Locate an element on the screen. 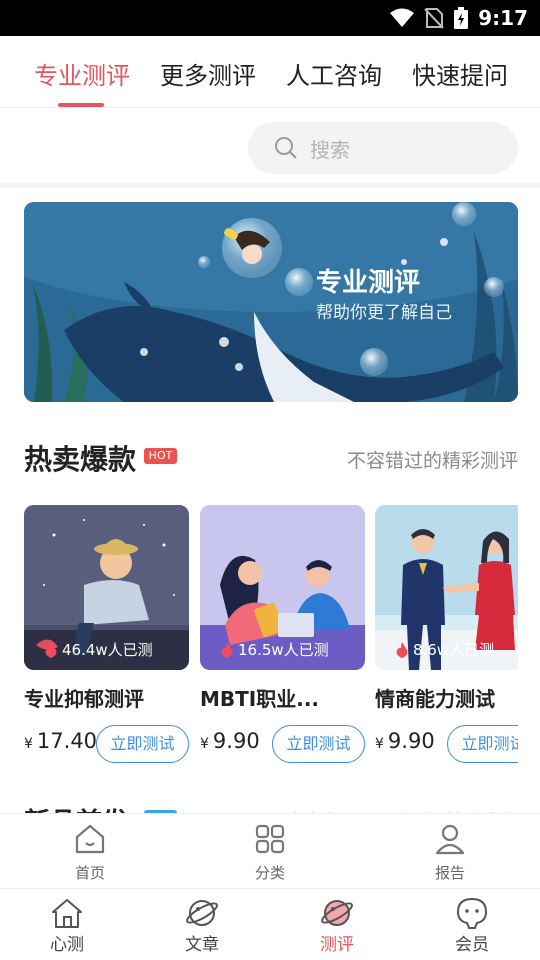 The height and width of the screenshot is (960, 540). subnav-category: 分类 is located at coordinates (270, 852).